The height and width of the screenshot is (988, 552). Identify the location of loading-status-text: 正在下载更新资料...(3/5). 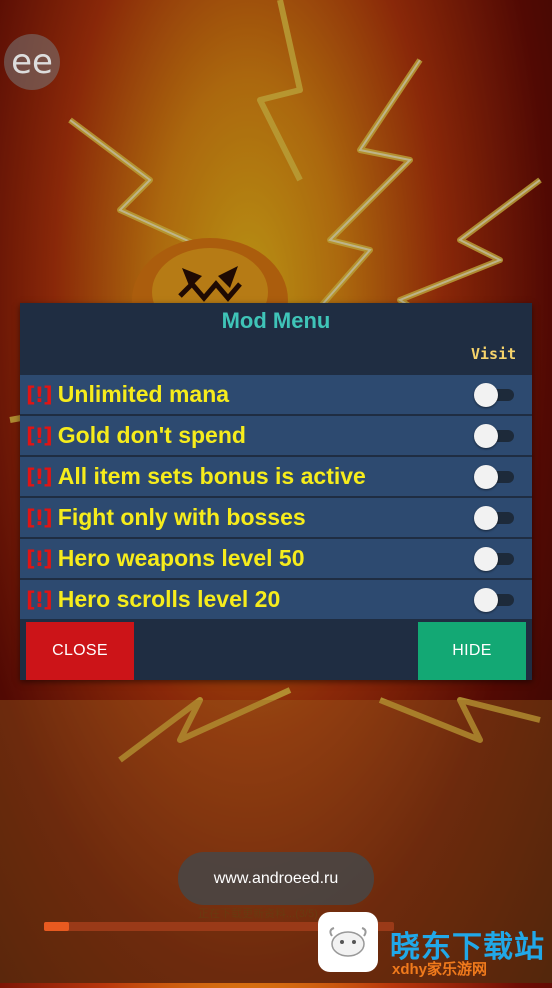
(258, 914).